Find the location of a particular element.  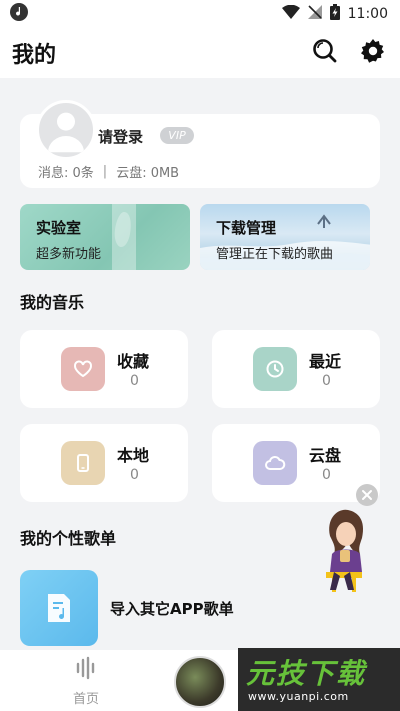

tile-cloud: 云盘 0 is located at coordinates (296, 463).